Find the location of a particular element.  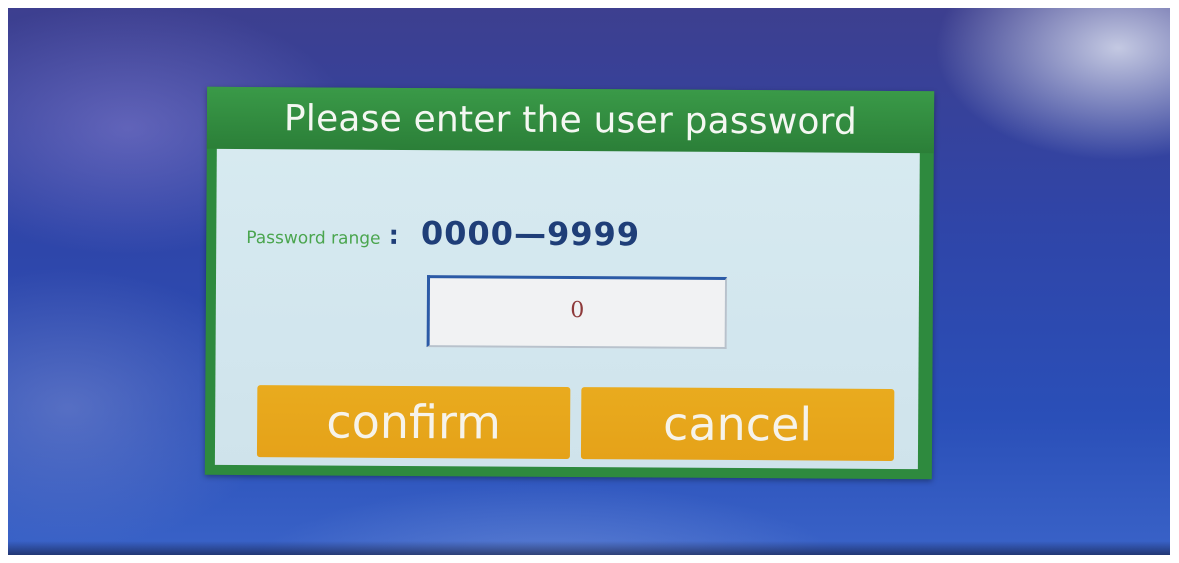

password-range-value: 0000—9999 is located at coordinates (530, 234).